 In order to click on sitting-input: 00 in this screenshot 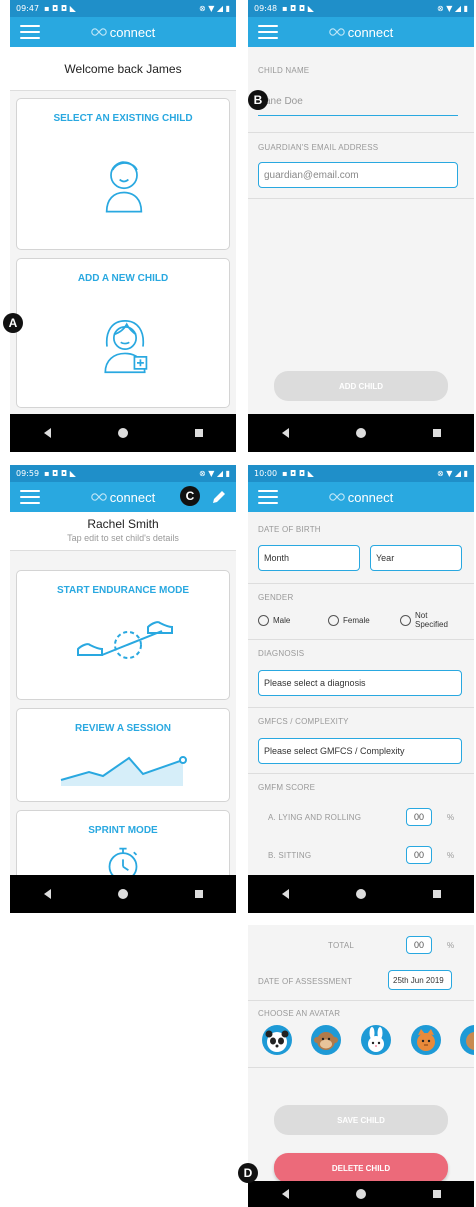, I will do `click(419, 855)`.